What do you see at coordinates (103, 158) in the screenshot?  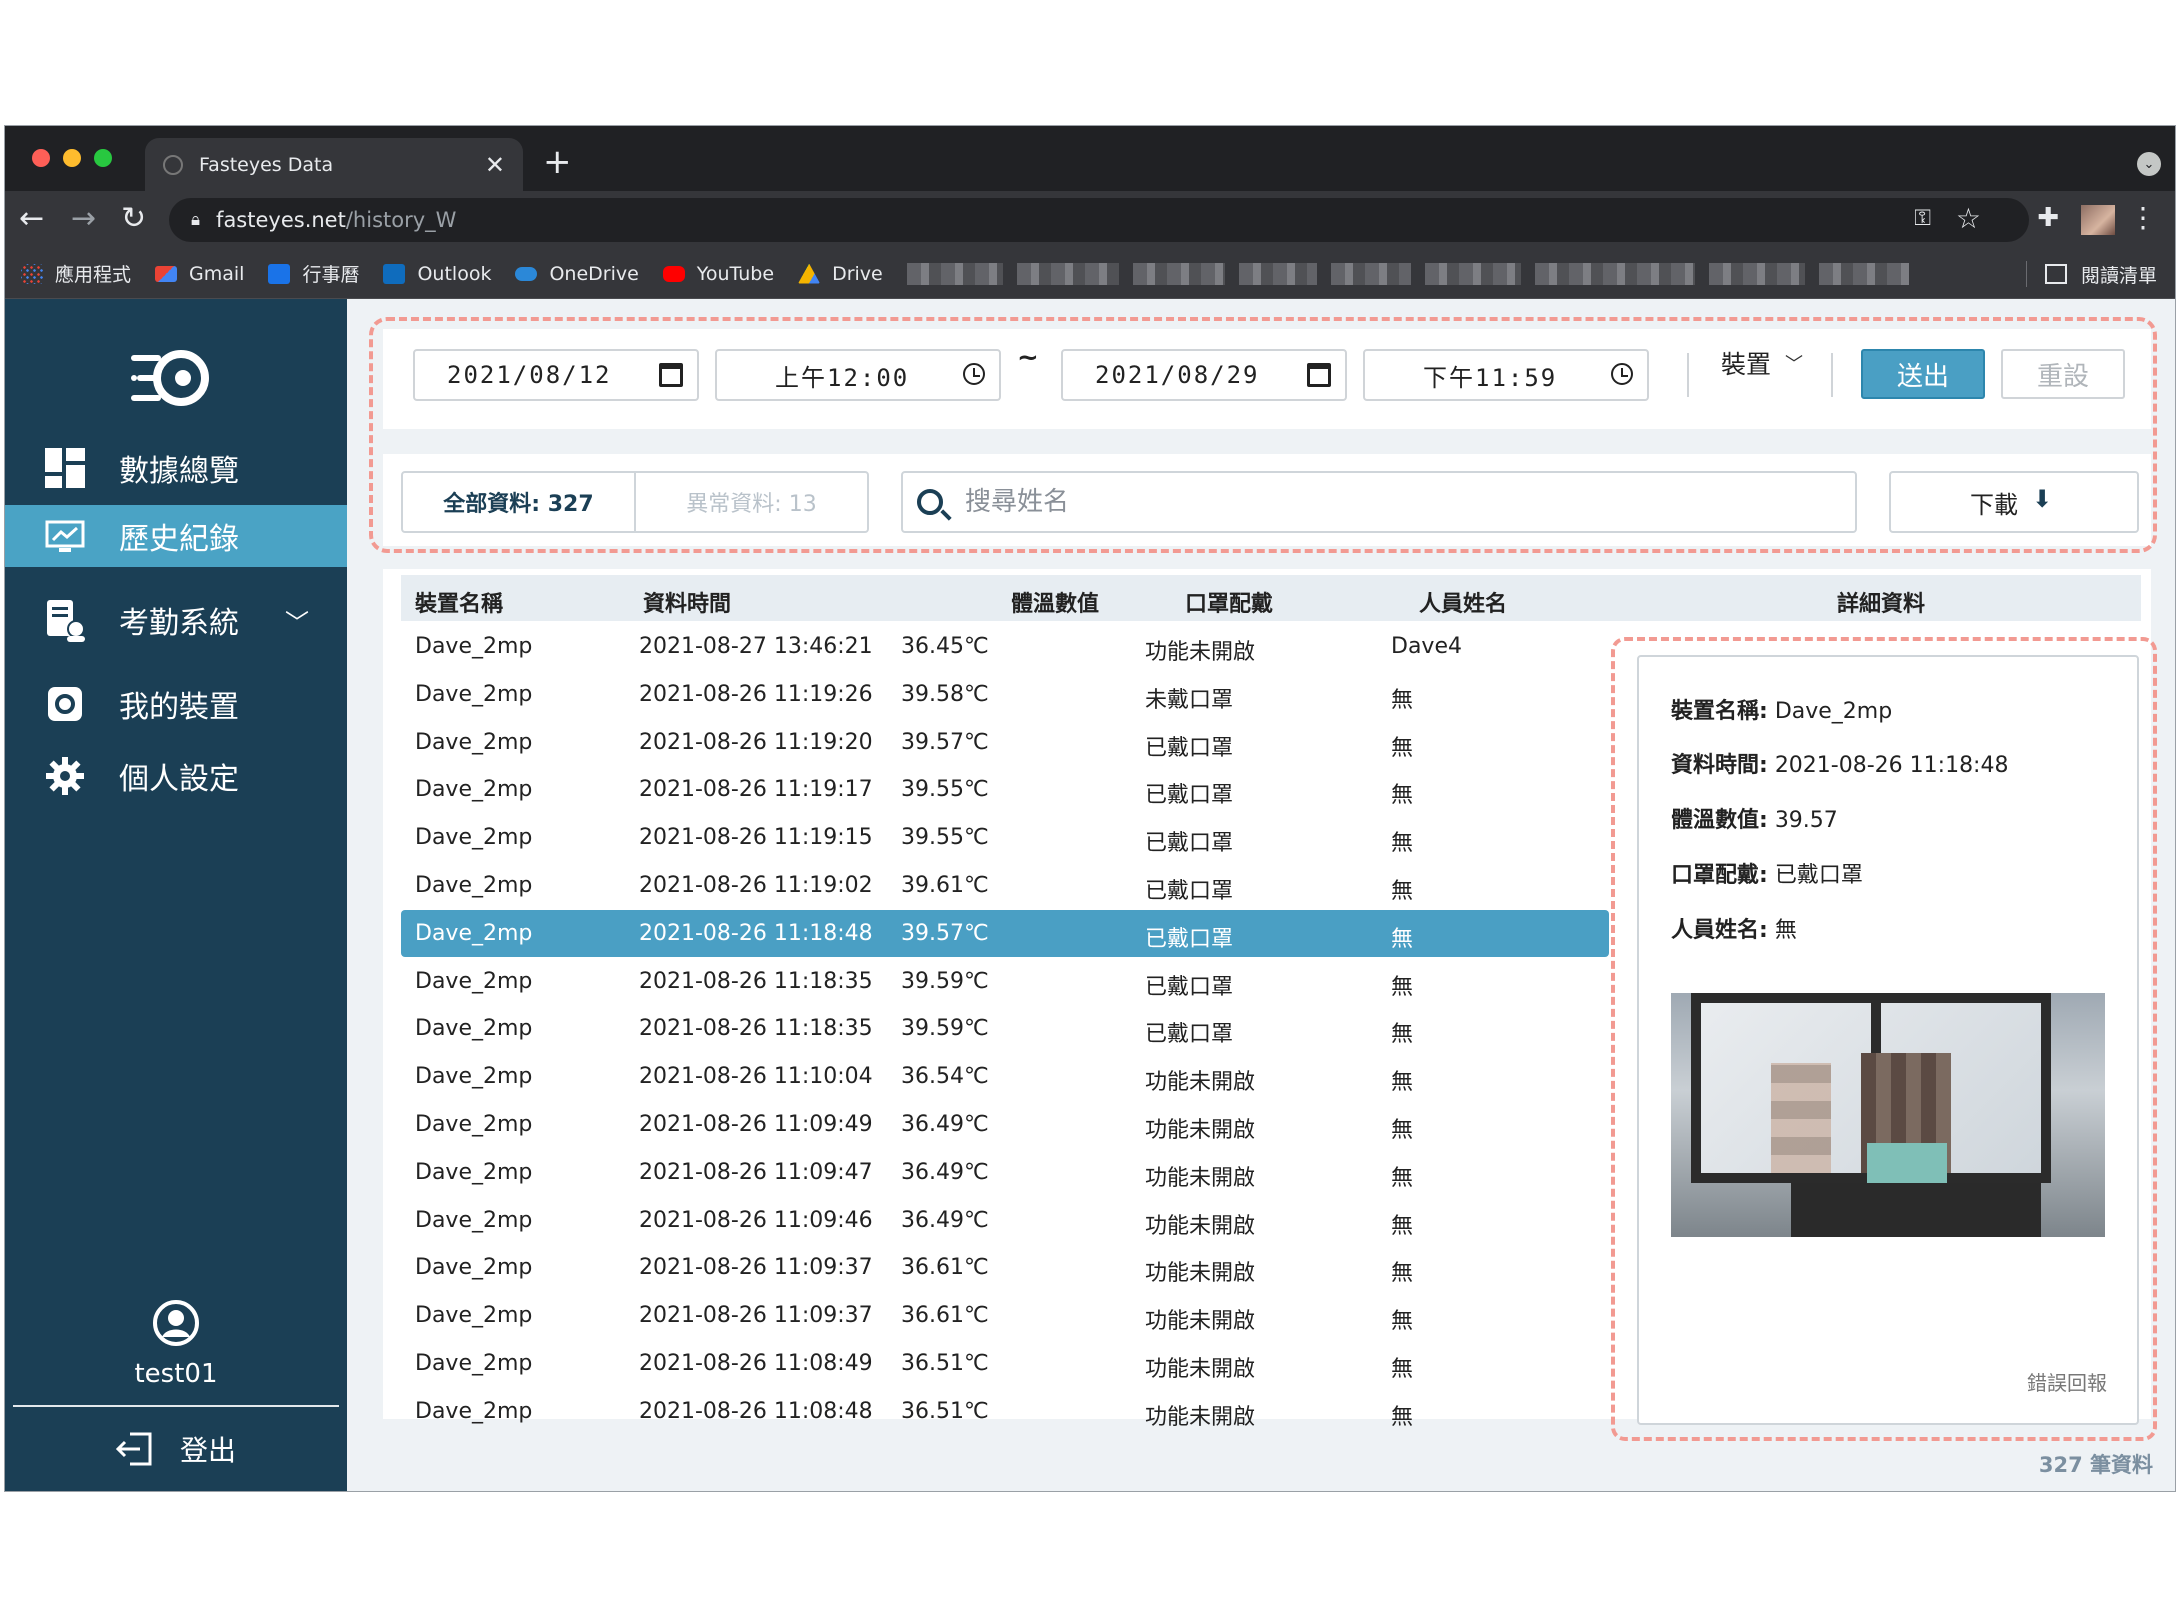 I see `maximize-window-button` at bounding box center [103, 158].